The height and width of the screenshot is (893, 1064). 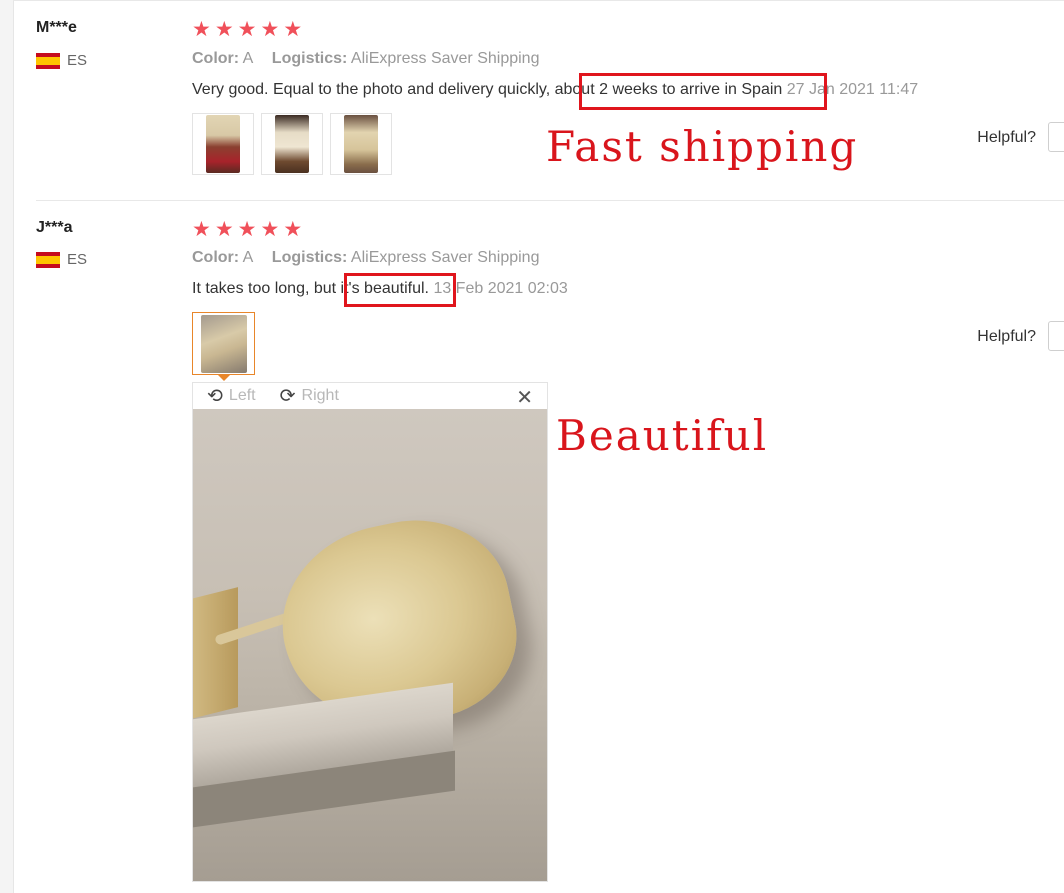 I want to click on viewer-toolbar: ⟲ Left ⟳ Right, so click(x=370, y=396).